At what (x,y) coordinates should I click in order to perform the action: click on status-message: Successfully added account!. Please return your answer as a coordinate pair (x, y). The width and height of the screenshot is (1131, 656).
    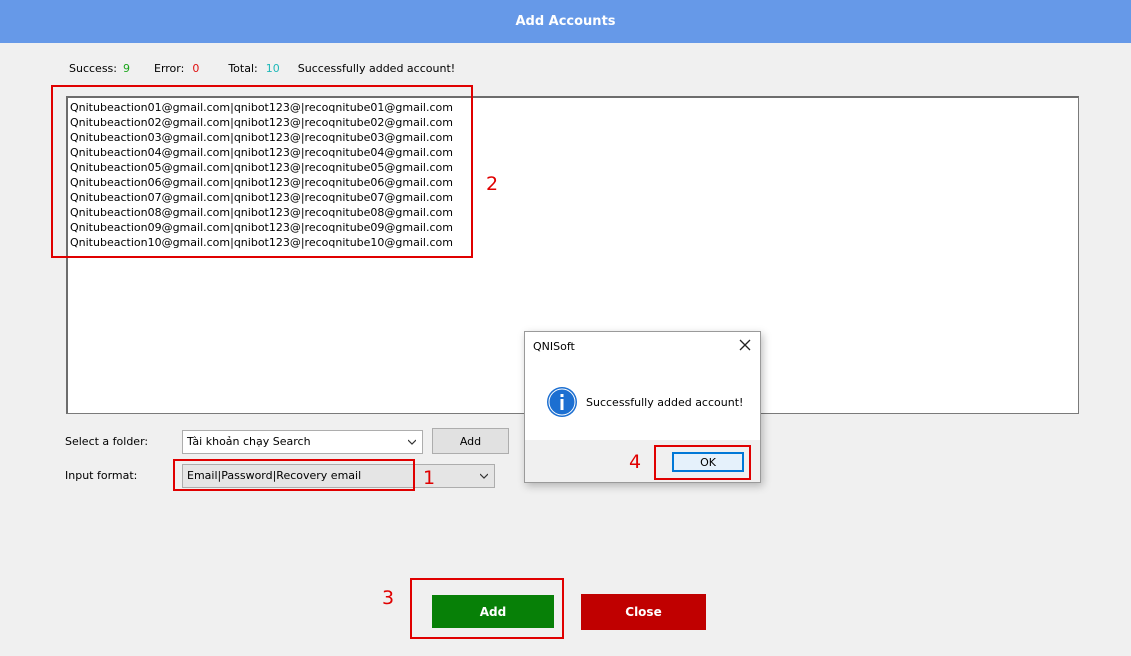
    Looking at the image, I should click on (376, 68).